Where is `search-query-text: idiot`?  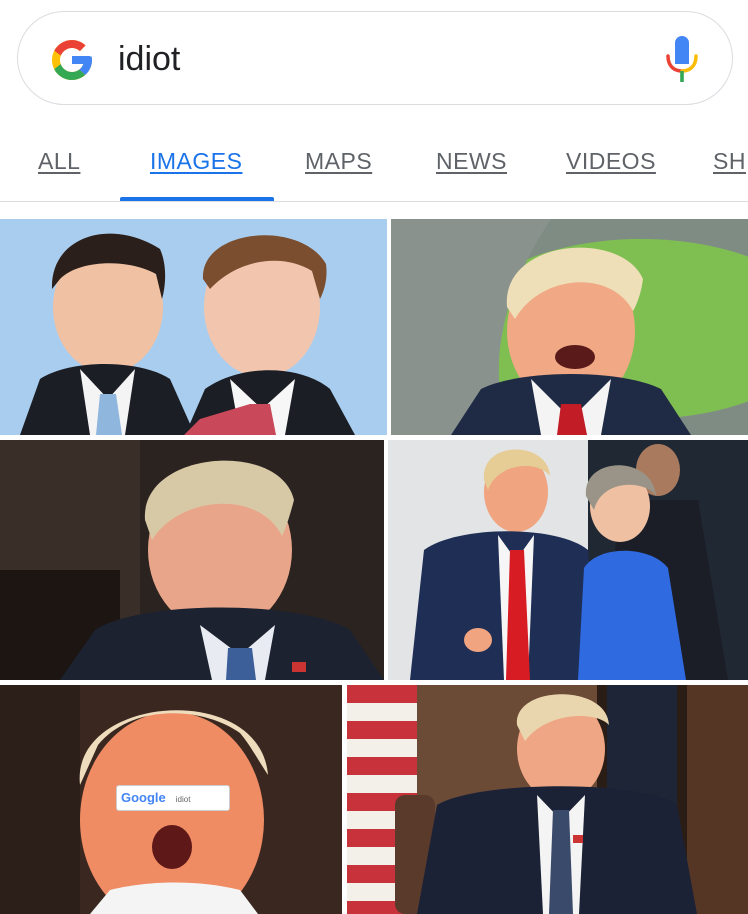 search-query-text: idiot is located at coordinates (149, 59).